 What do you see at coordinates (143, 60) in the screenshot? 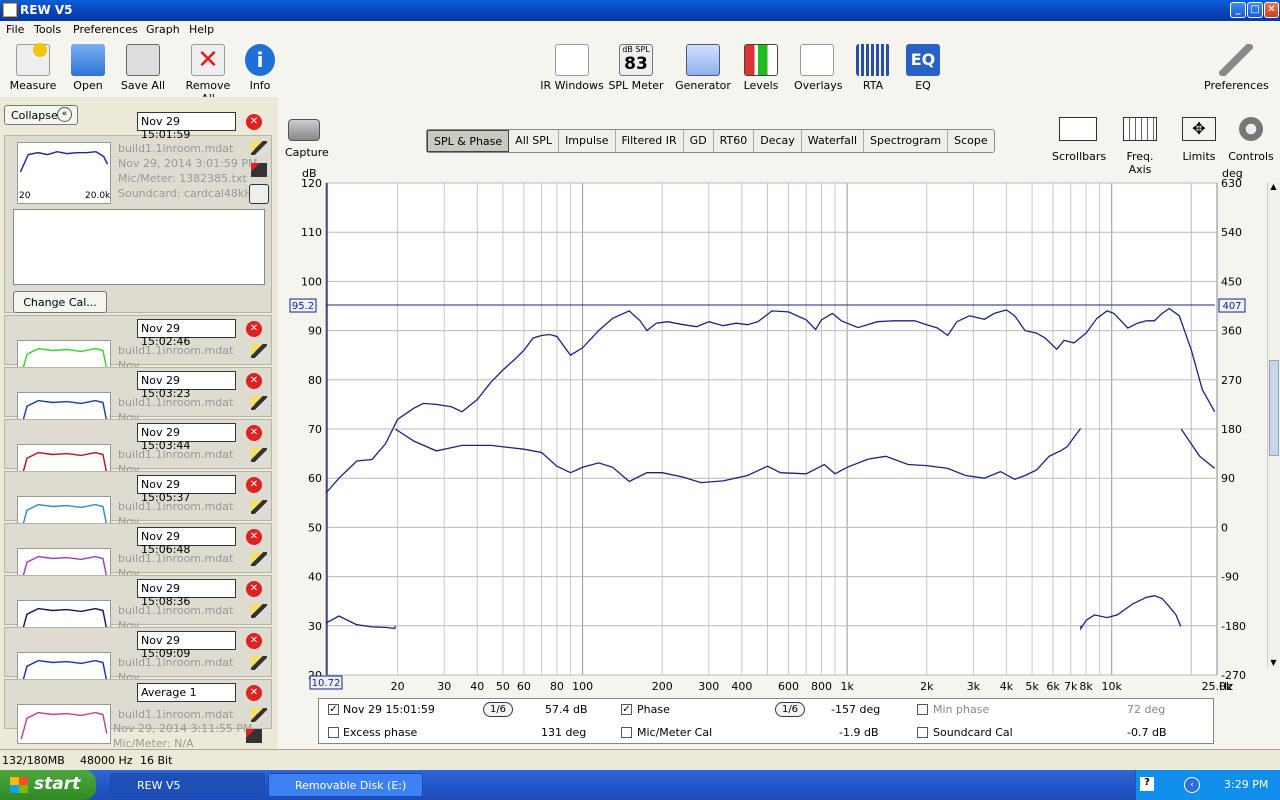
I see `save-icon` at bounding box center [143, 60].